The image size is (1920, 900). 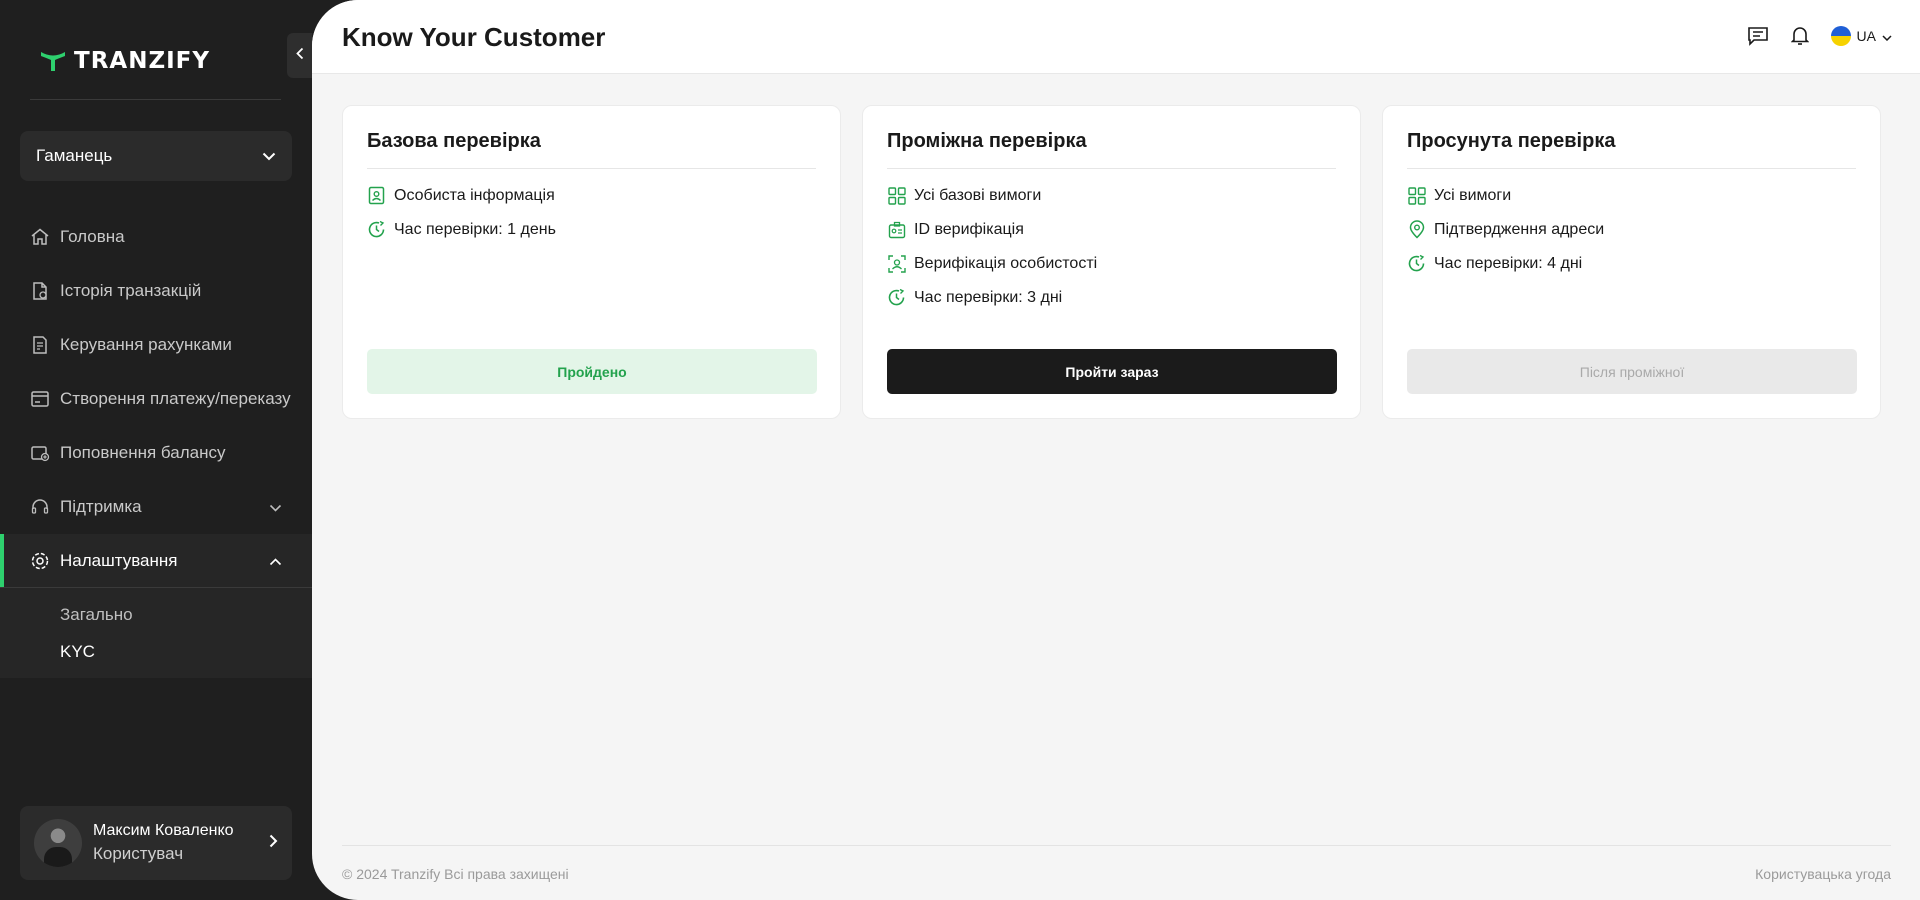 What do you see at coordinates (92, 236) in the screenshot?
I see `nav-item-label: Головна` at bounding box center [92, 236].